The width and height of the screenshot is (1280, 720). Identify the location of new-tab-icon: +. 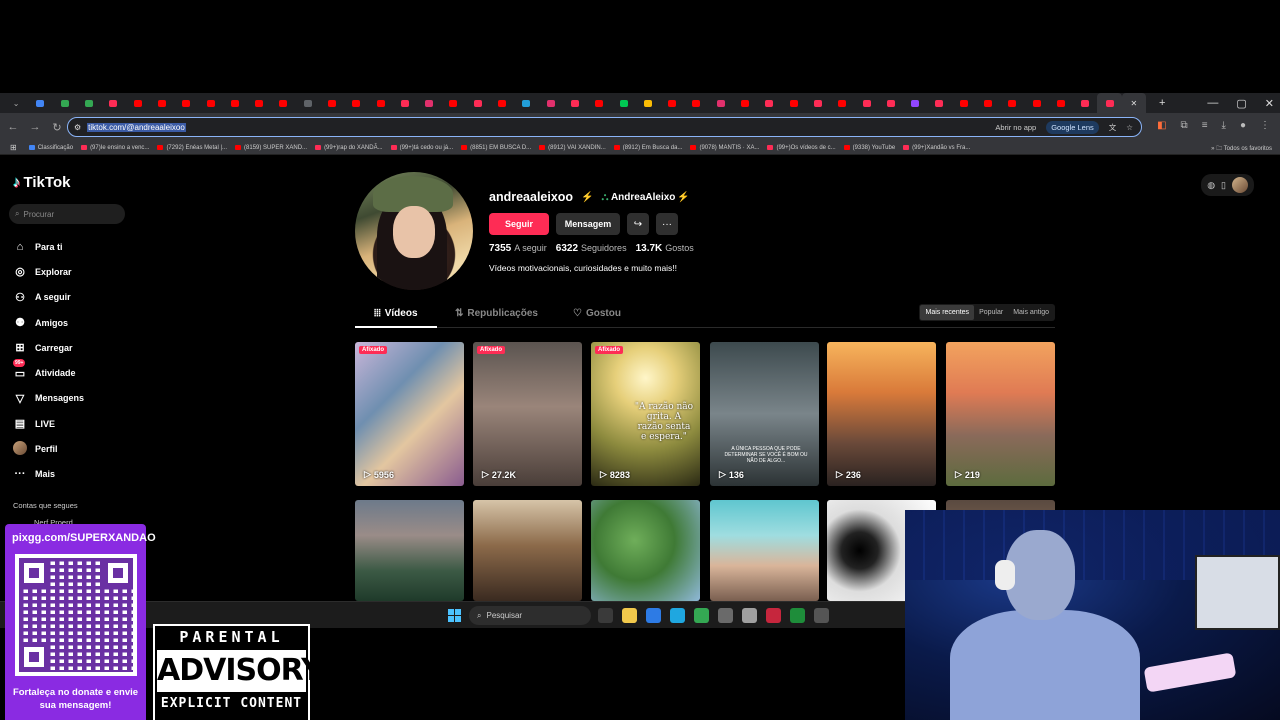
(1162, 103).